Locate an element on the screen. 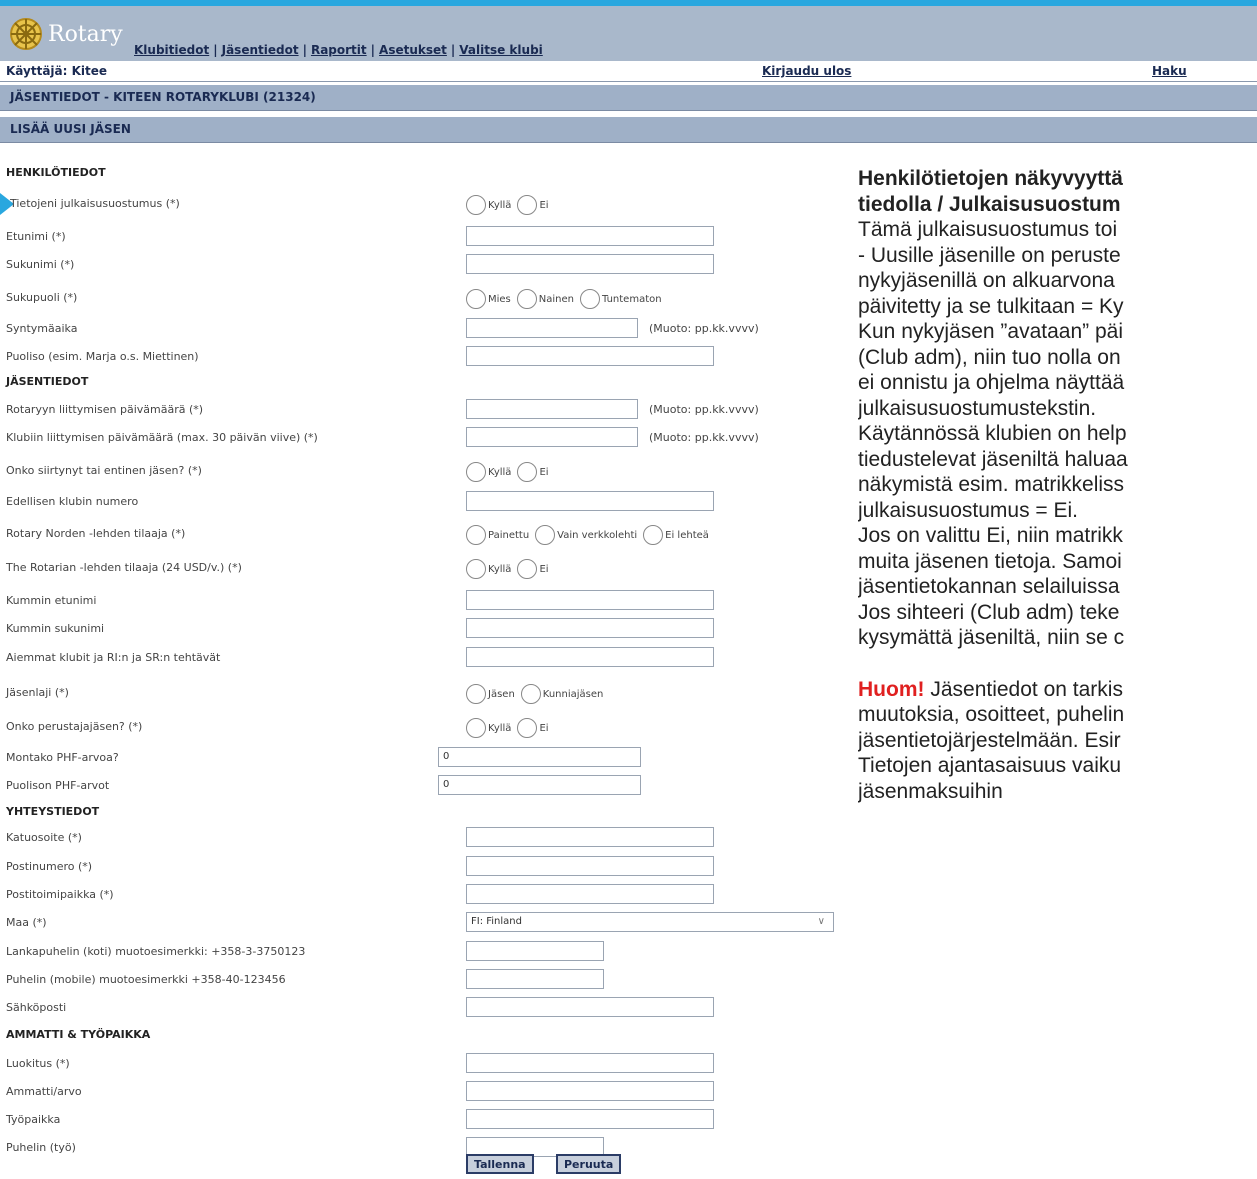  save-button: Tallenna is located at coordinates (500, 1164).